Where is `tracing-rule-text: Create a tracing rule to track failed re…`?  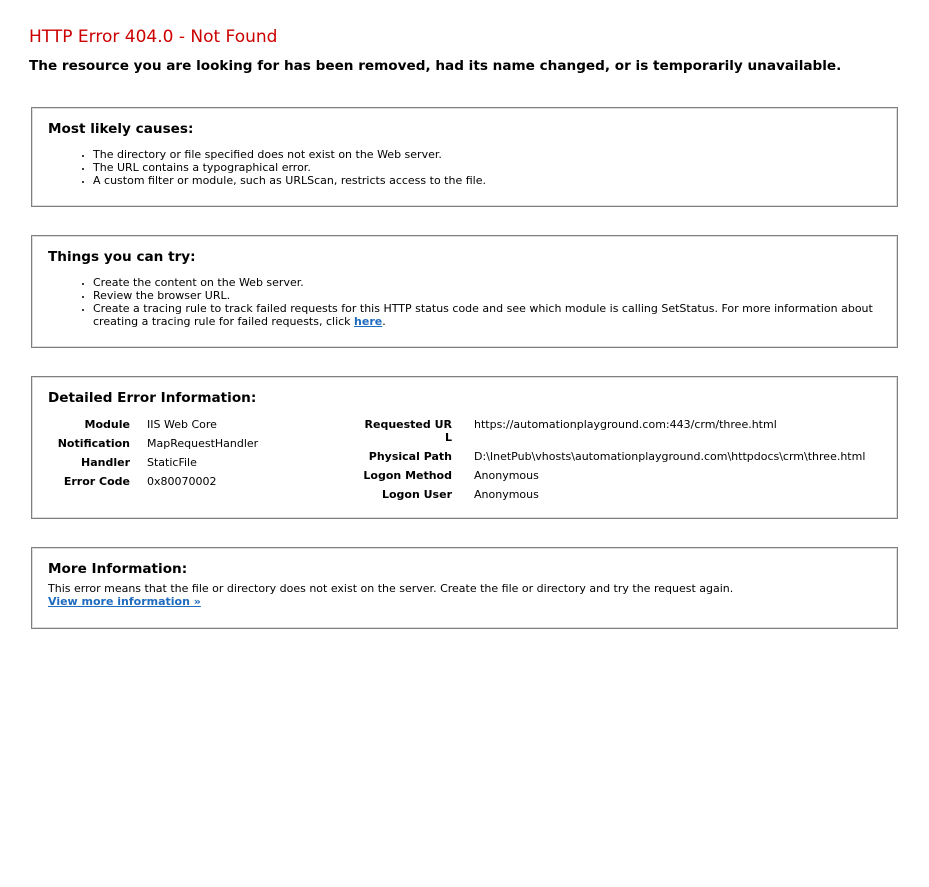
tracing-rule-text: Create a tracing rule to track failed re… is located at coordinates (483, 315).